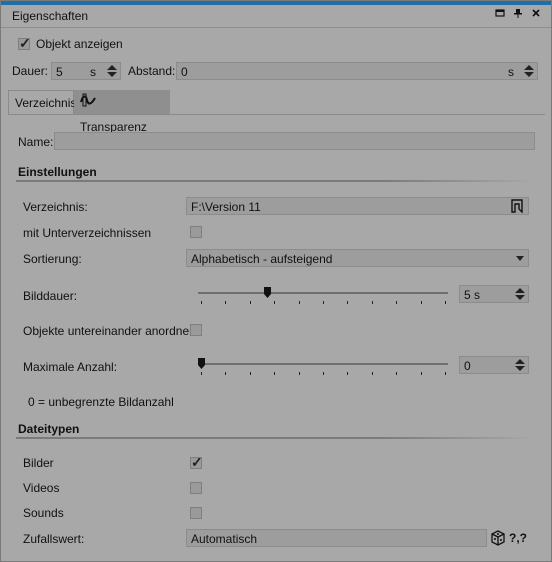  What do you see at coordinates (226, 207) in the screenshot?
I see `directory-value: F:\Version 11` at bounding box center [226, 207].